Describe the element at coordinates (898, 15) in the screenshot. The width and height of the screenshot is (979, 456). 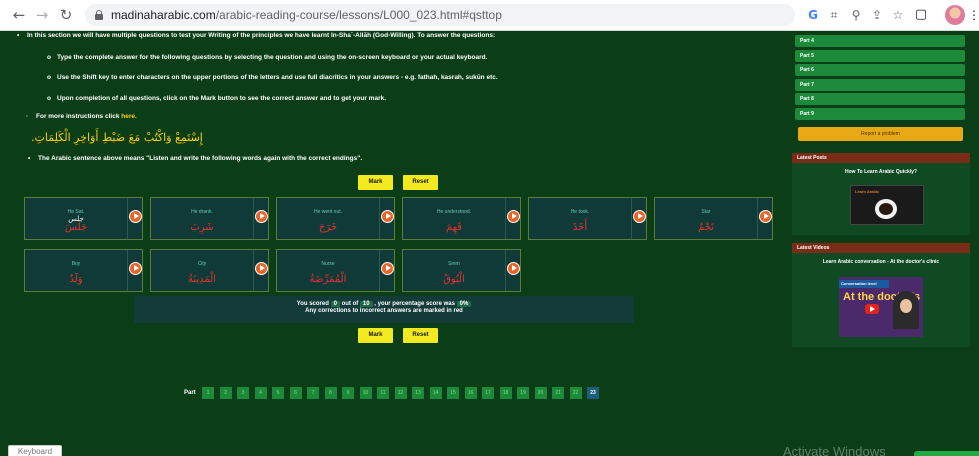
I see `star-icon: ☆` at that location.